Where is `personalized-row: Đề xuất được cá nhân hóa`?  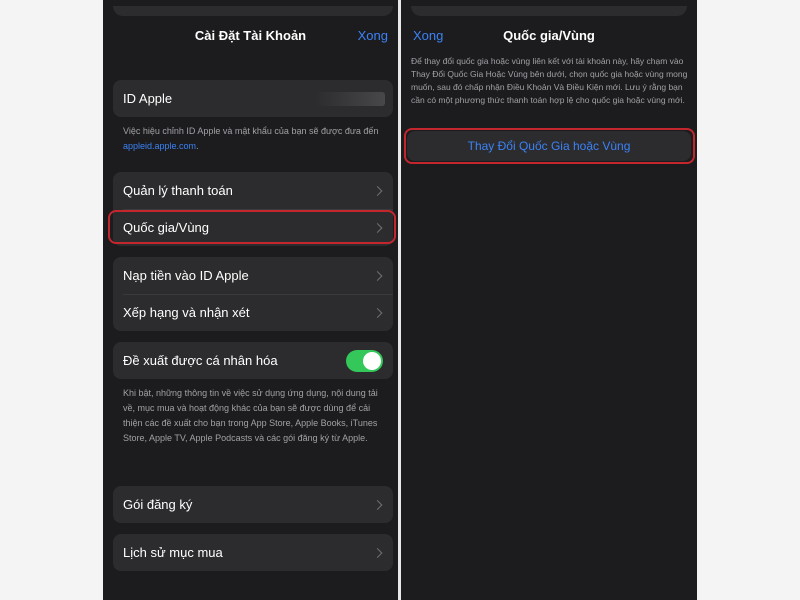 personalized-row: Đề xuất được cá nhân hóa is located at coordinates (253, 360).